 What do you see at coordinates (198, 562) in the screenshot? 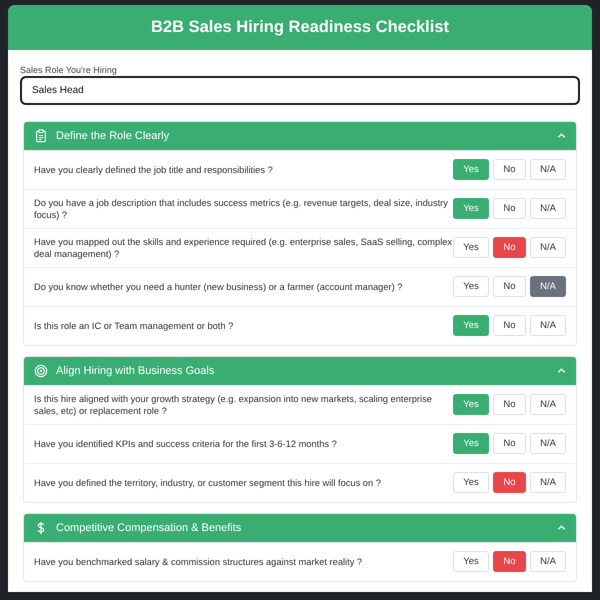
I see `question-text: Have you benchmarked salary & commission structures against market reality ?` at bounding box center [198, 562].